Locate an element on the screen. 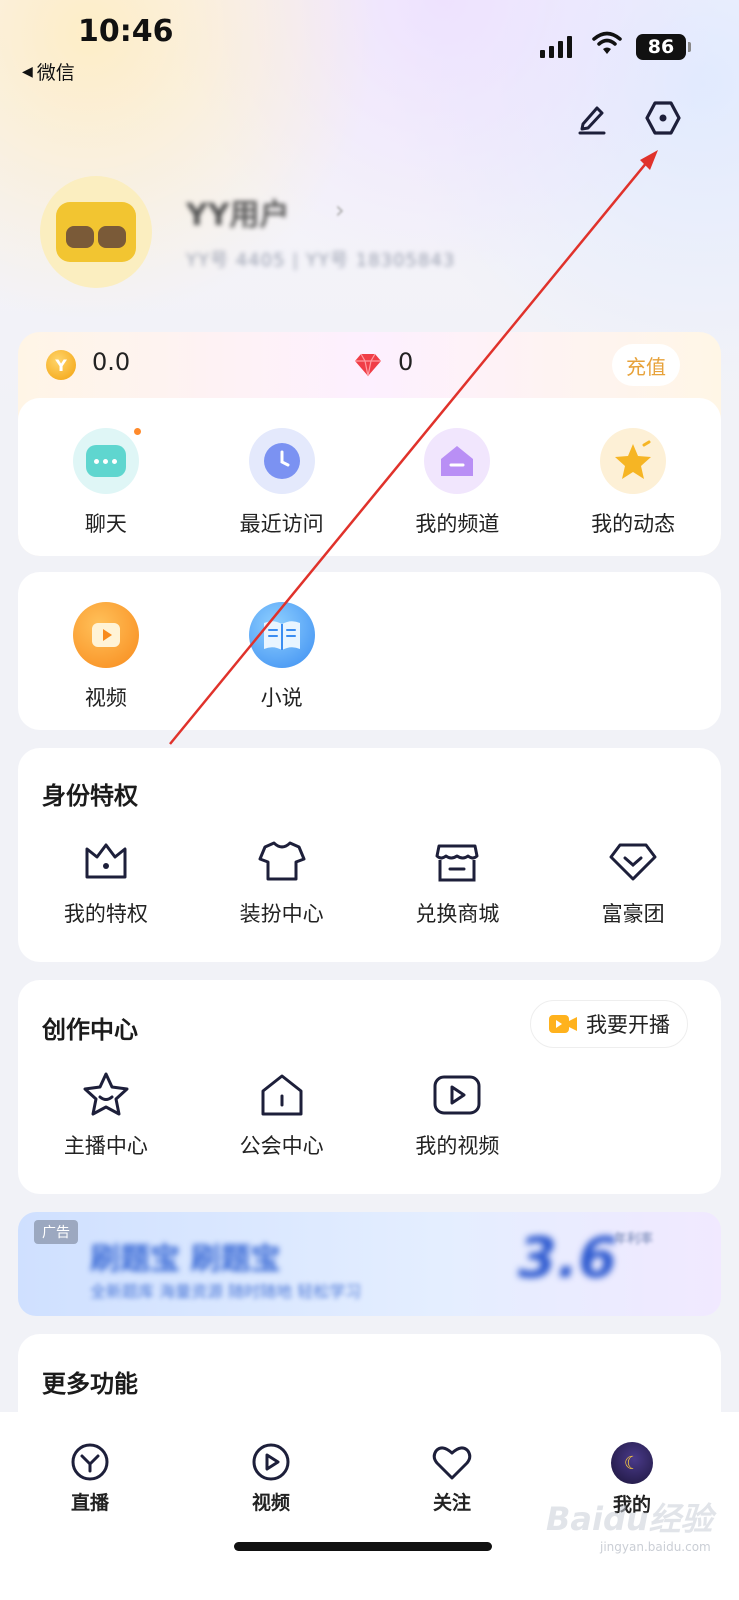  quick-action-recent-visits: 最近访问 is located at coordinates (282, 483).